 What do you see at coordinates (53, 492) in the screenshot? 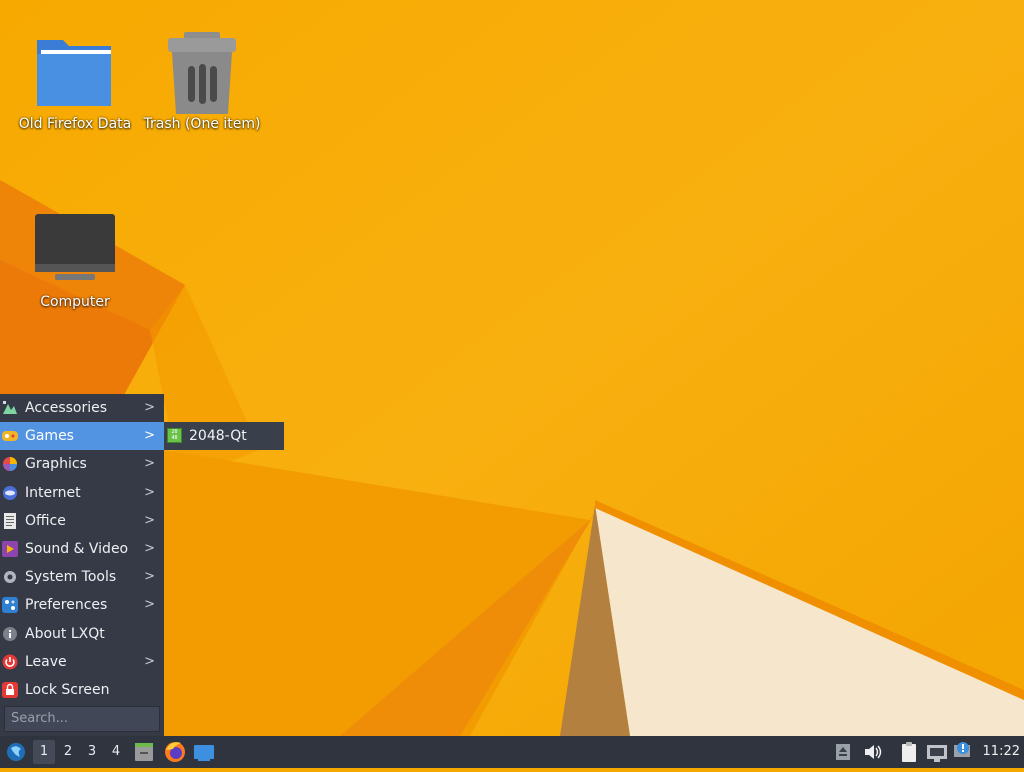
I see `menu-item-label: Internet` at bounding box center [53, 492].